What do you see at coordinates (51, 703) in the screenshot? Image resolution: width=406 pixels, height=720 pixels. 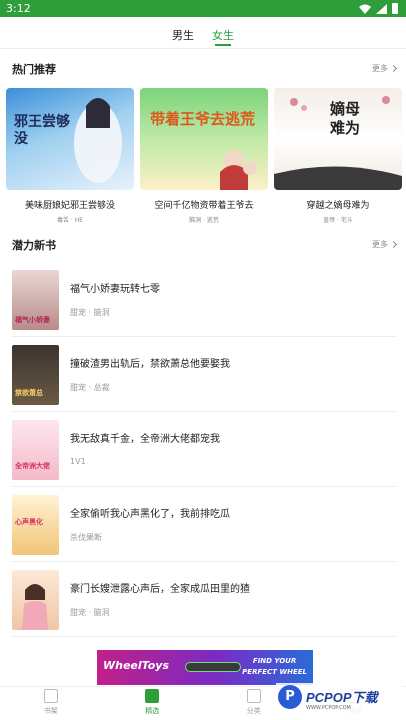 I see `tab-bookshelf: 书架` at bounding box center [51, 703].